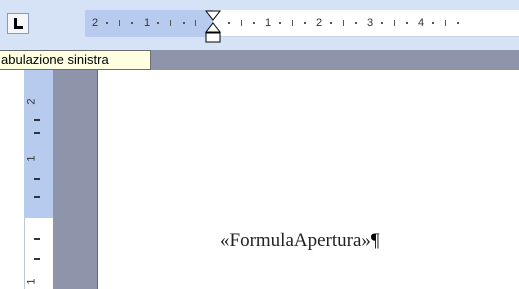 The height and width of the screenshot is (289, 519). What do you see at coordinates (213, 27) in the screenshot?
I see `hanging-indent-marker-icon` at bounding box center [213, 27].